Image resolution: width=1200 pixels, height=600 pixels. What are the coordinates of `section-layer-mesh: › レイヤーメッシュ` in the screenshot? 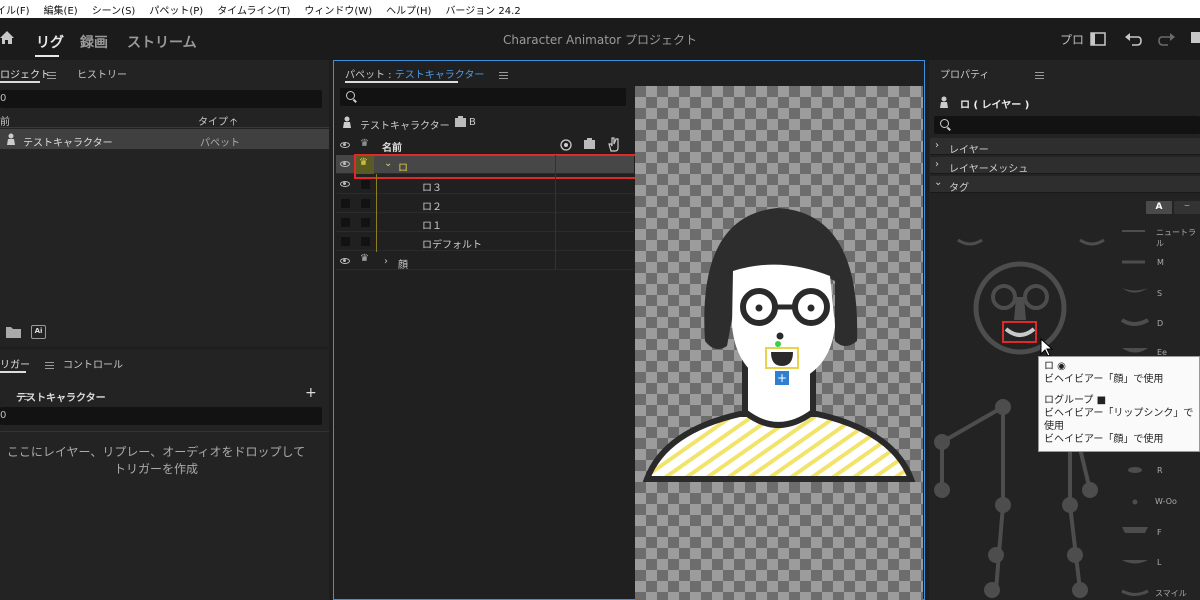 It's located at (1065, 166).